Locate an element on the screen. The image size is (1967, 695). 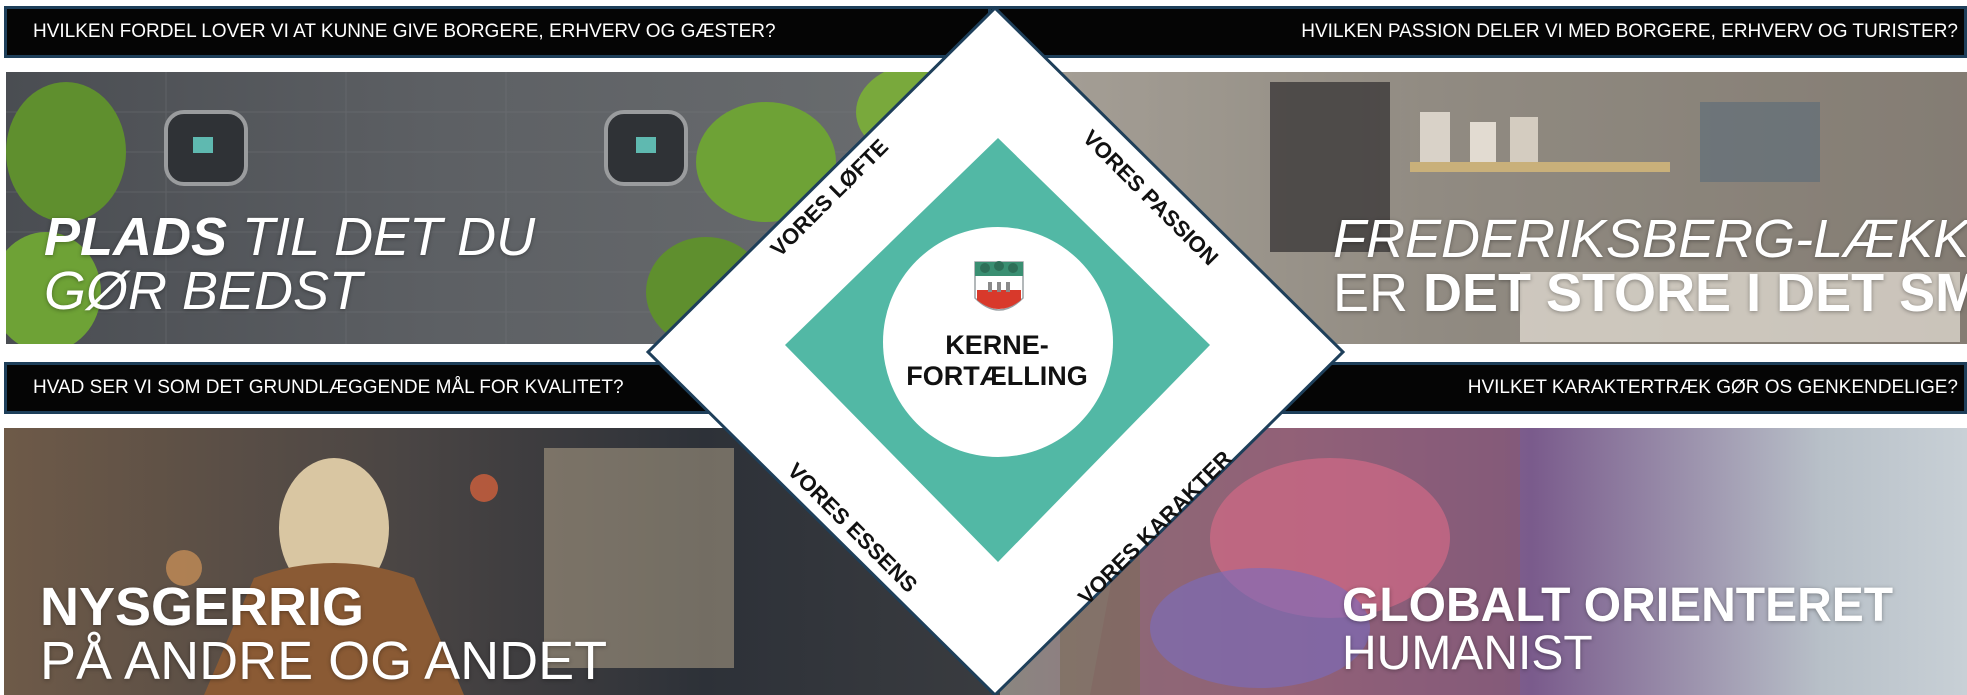
center-title: KERNE- FORTÆLLING is located at coordinates (997, 361).